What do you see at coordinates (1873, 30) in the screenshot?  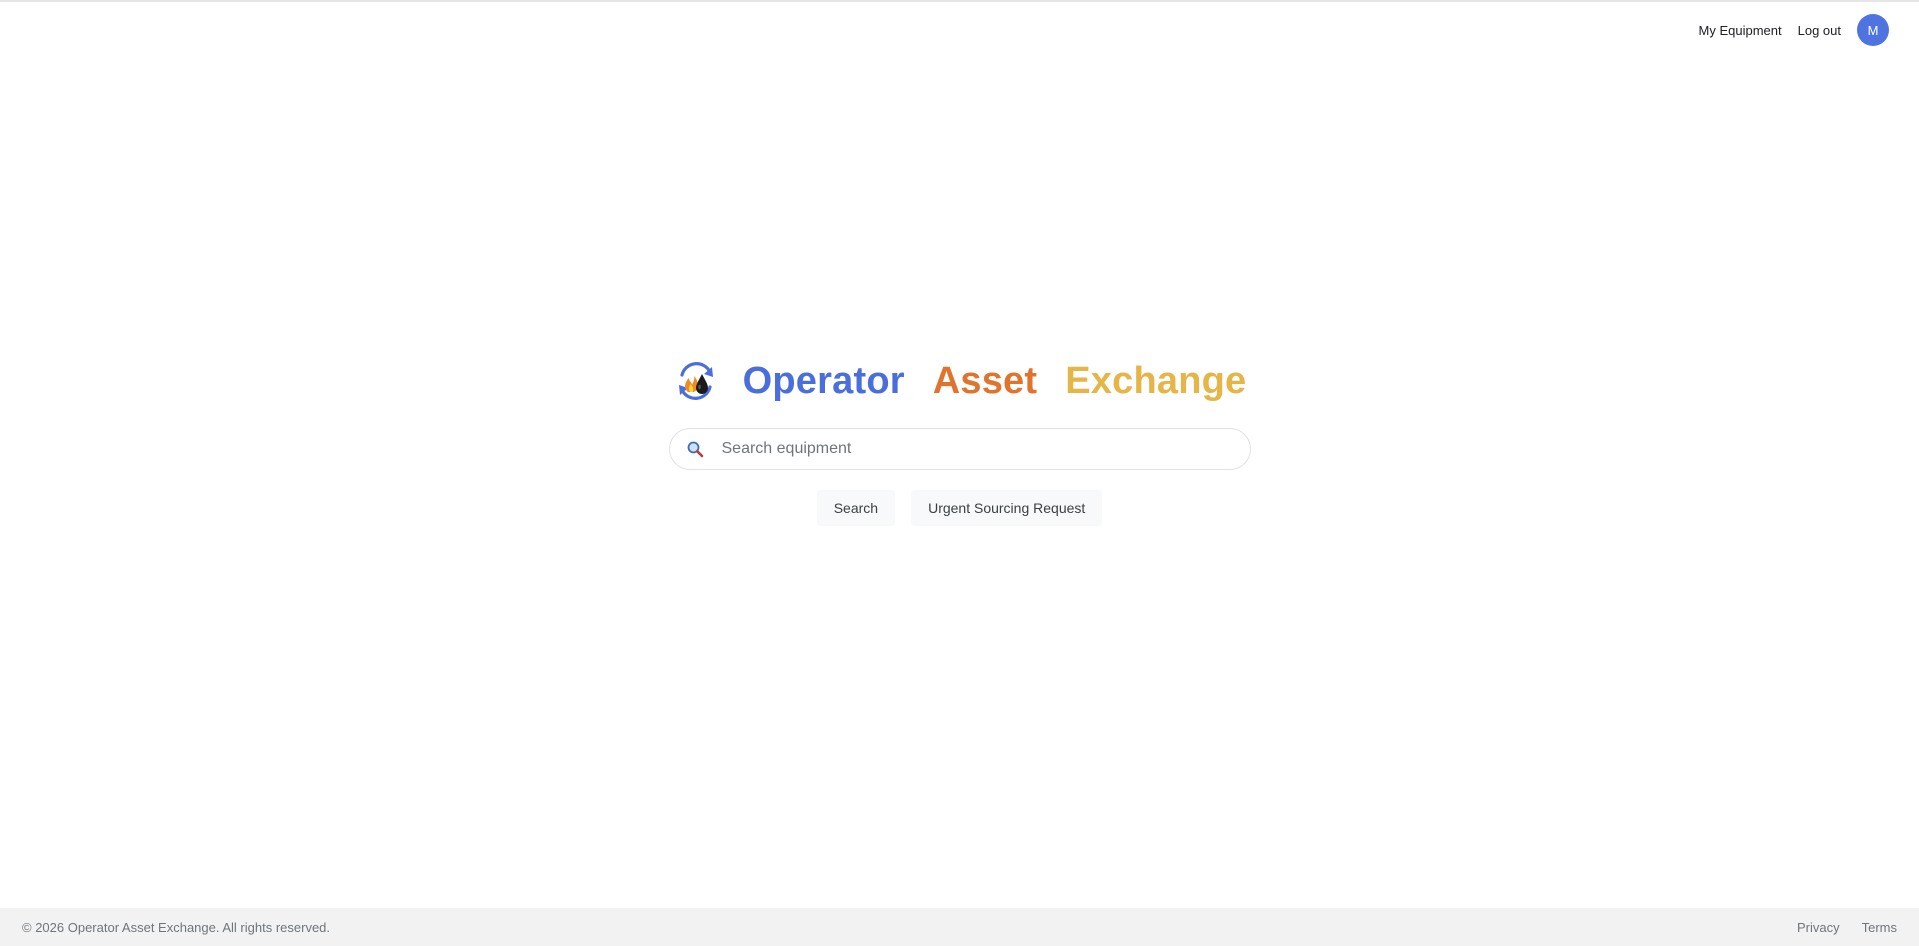 I see `avatar: M` at bounding box center [1873, 30].